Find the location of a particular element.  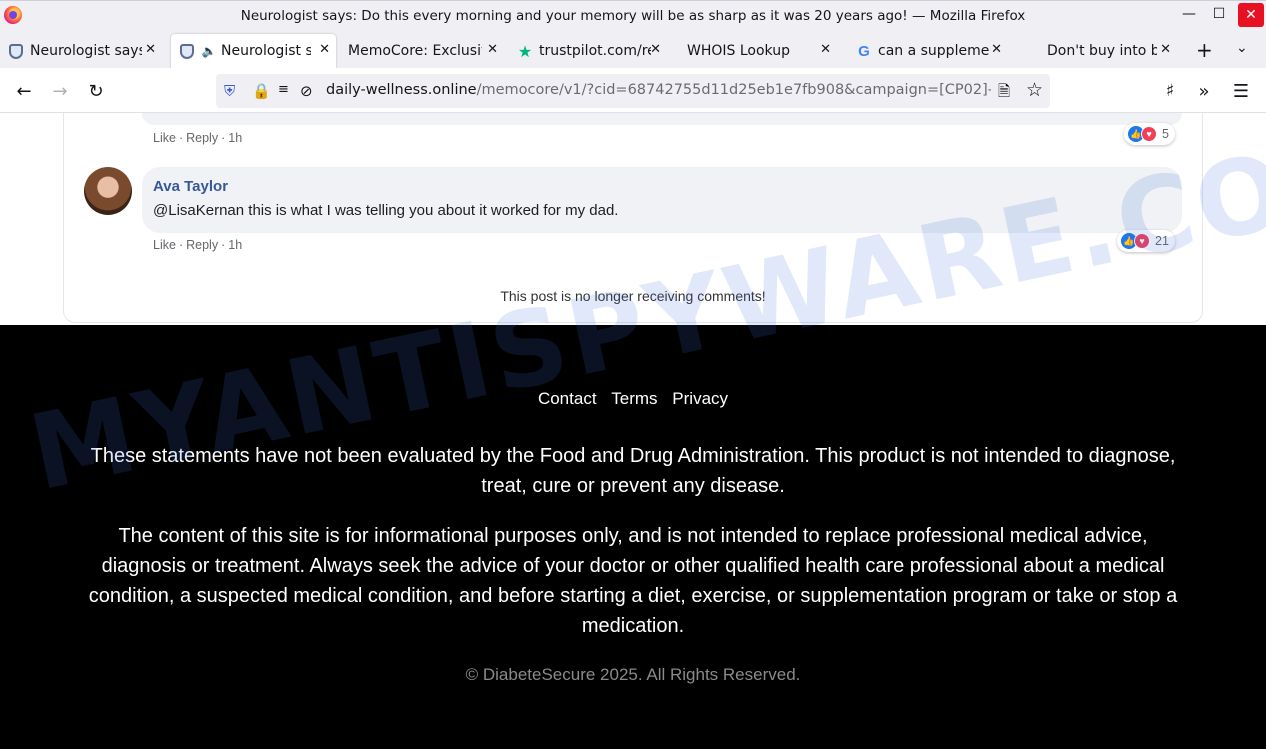

previous-reactions: 👍 ♥ 5 is located at coordinates (1149, 134).